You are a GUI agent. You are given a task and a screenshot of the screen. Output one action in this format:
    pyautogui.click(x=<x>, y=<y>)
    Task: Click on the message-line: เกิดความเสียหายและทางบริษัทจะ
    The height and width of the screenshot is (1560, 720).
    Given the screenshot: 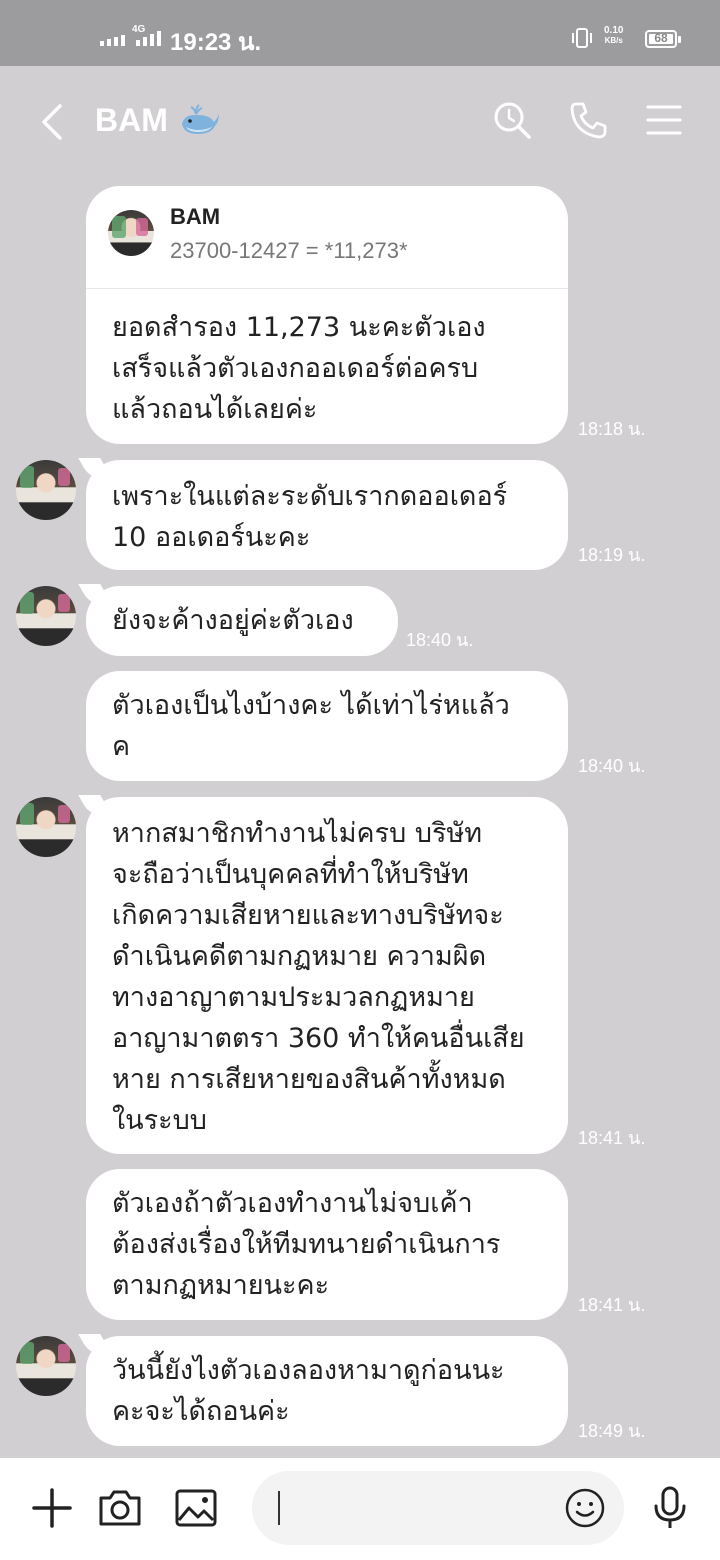 What is the action you would take?
    pyautogui.click(x=308, y=915)
    